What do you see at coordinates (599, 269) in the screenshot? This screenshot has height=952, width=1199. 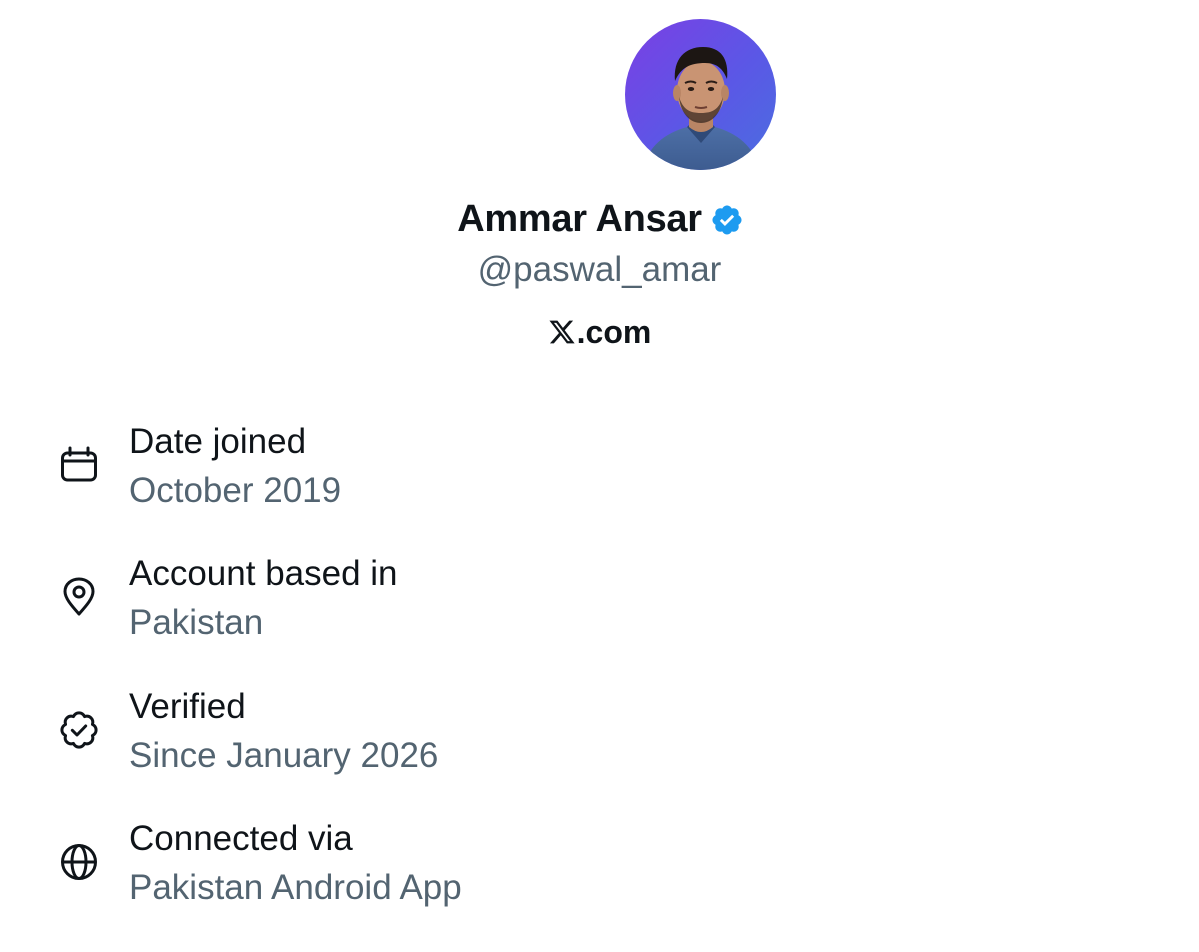 I see `handle: @paswal_amar` at bounding box center [599, 269].